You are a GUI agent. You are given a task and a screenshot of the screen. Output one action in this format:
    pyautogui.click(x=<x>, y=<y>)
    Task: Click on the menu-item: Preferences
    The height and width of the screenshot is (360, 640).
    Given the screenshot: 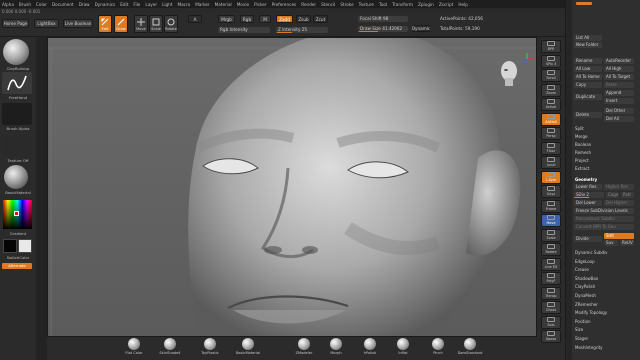 What is the action you would take?
    pyautogui.click(x=284, y=4)
    